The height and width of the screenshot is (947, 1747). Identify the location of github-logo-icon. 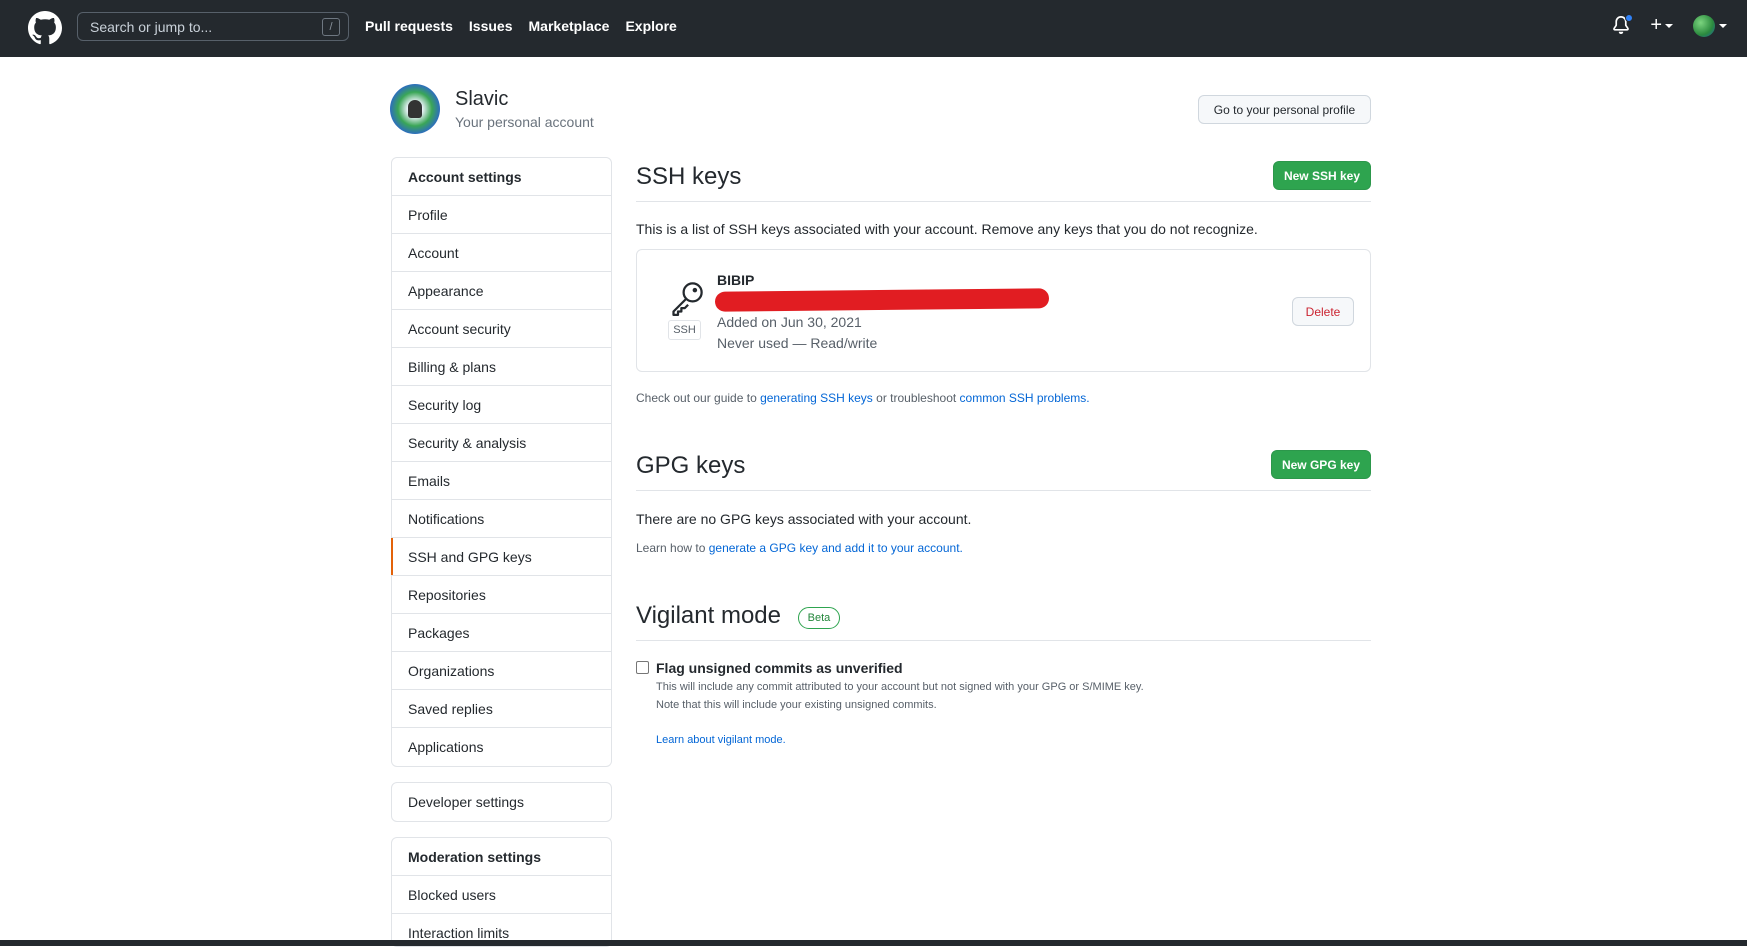
(45, 28).